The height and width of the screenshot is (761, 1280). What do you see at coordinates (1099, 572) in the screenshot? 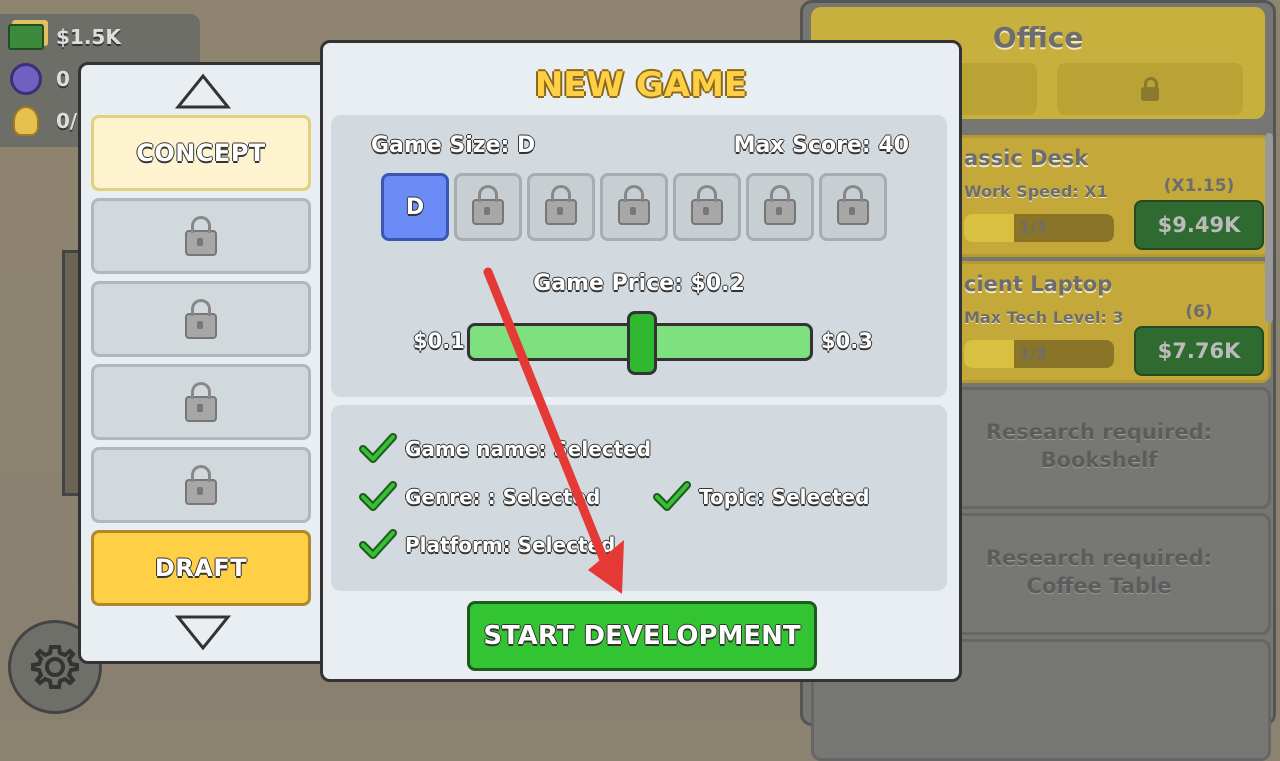
I see `research-text: Research required: Coffee Table` at bounding box center [1099, 572].